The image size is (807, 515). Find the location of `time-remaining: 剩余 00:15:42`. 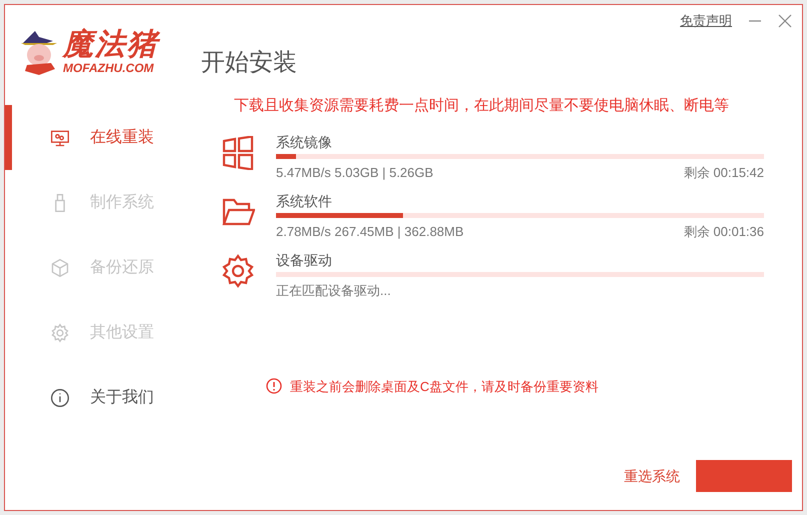

time-remaining: 剩余 00:15:42 is located at coordinates (724, 173).